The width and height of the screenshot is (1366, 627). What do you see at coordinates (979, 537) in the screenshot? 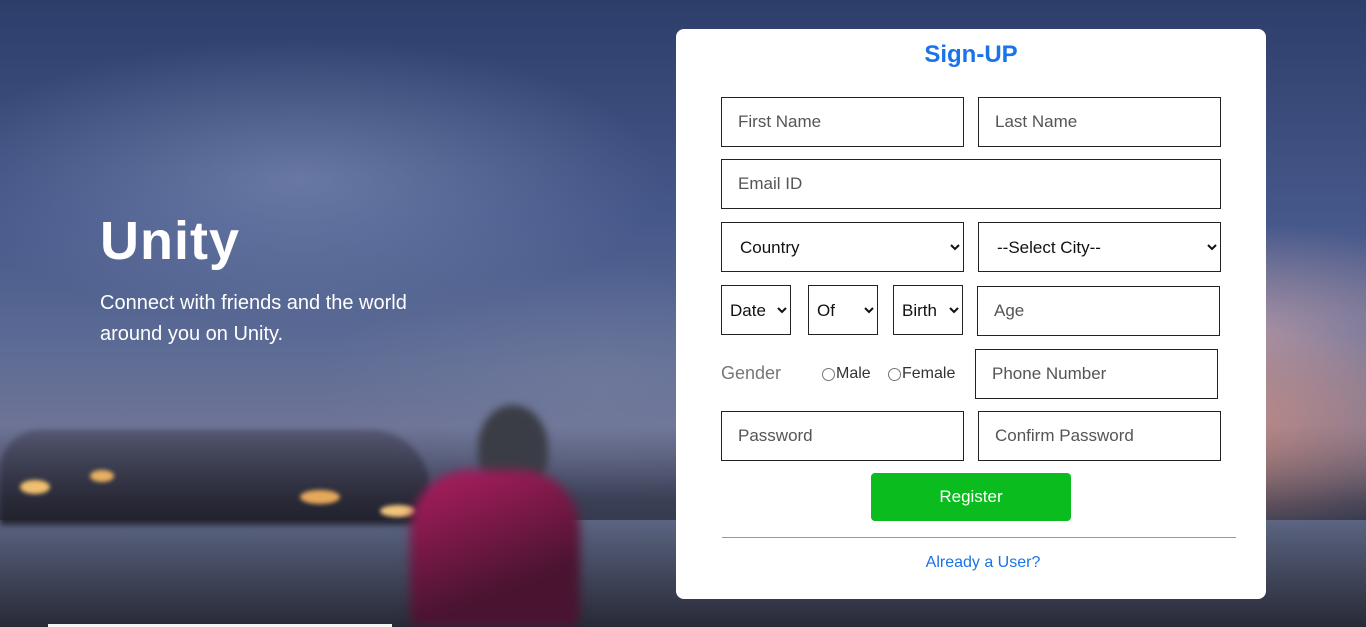
I see `divider` at bounding box center [979, 537].